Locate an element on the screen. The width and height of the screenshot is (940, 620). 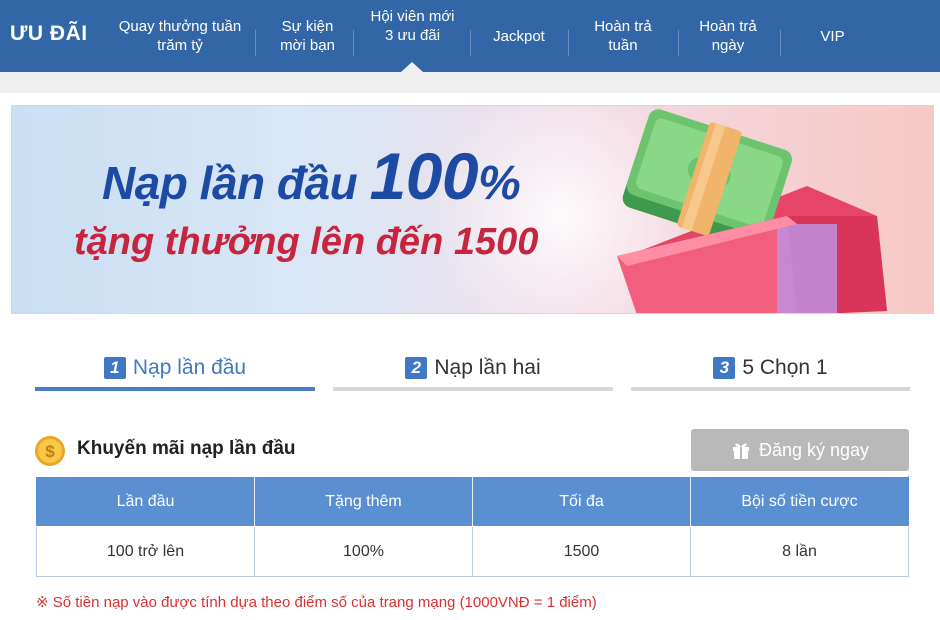
table-cell: 8 lần is located at coordinates (799, 551).